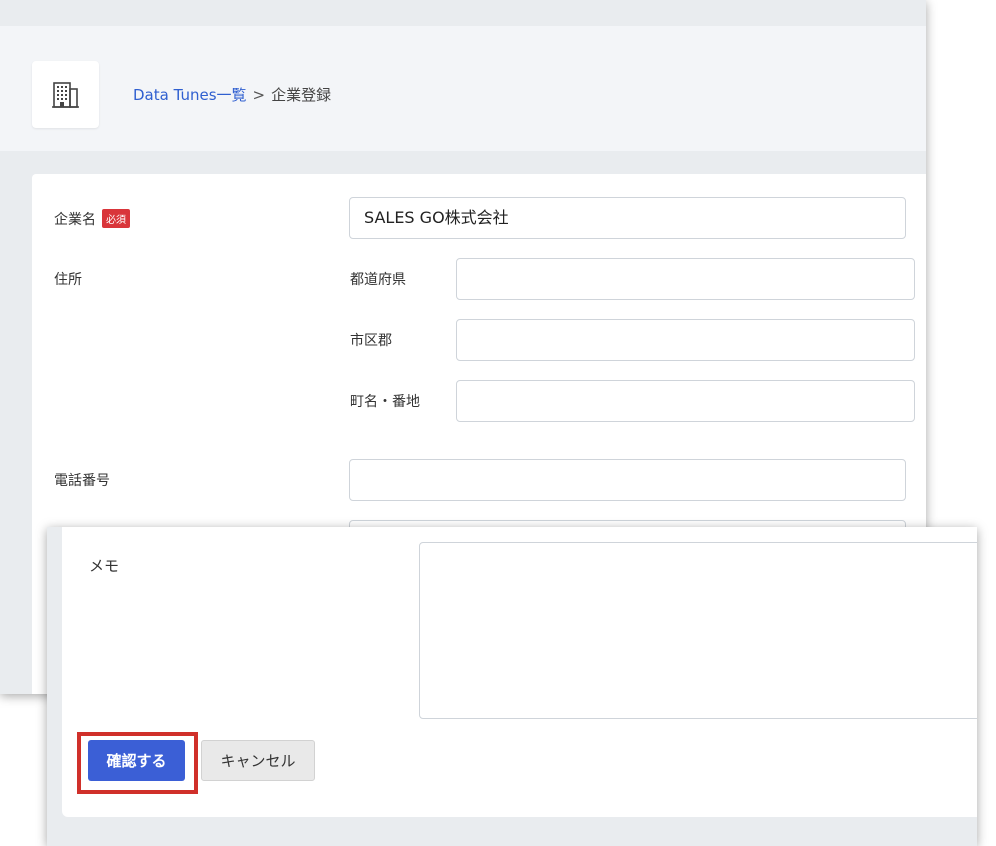  Describe the element at coordinates (463, 88) in the screenshot. I see `page-header: Data Tunes一覧 > 企業登録` at that location.